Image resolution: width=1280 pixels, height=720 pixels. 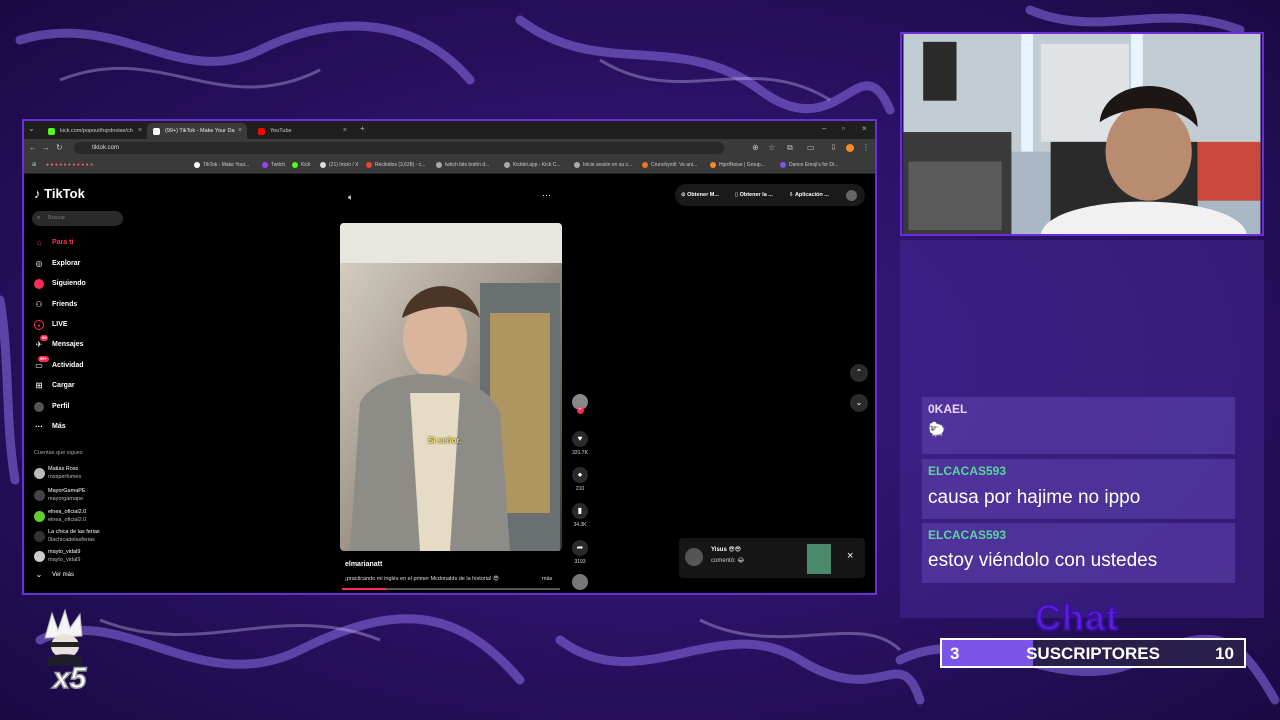 What do you see at coordinates (63, 469) in the screenshot?
I see `account-name: Matias Ross` at bounding box center [63, 469].